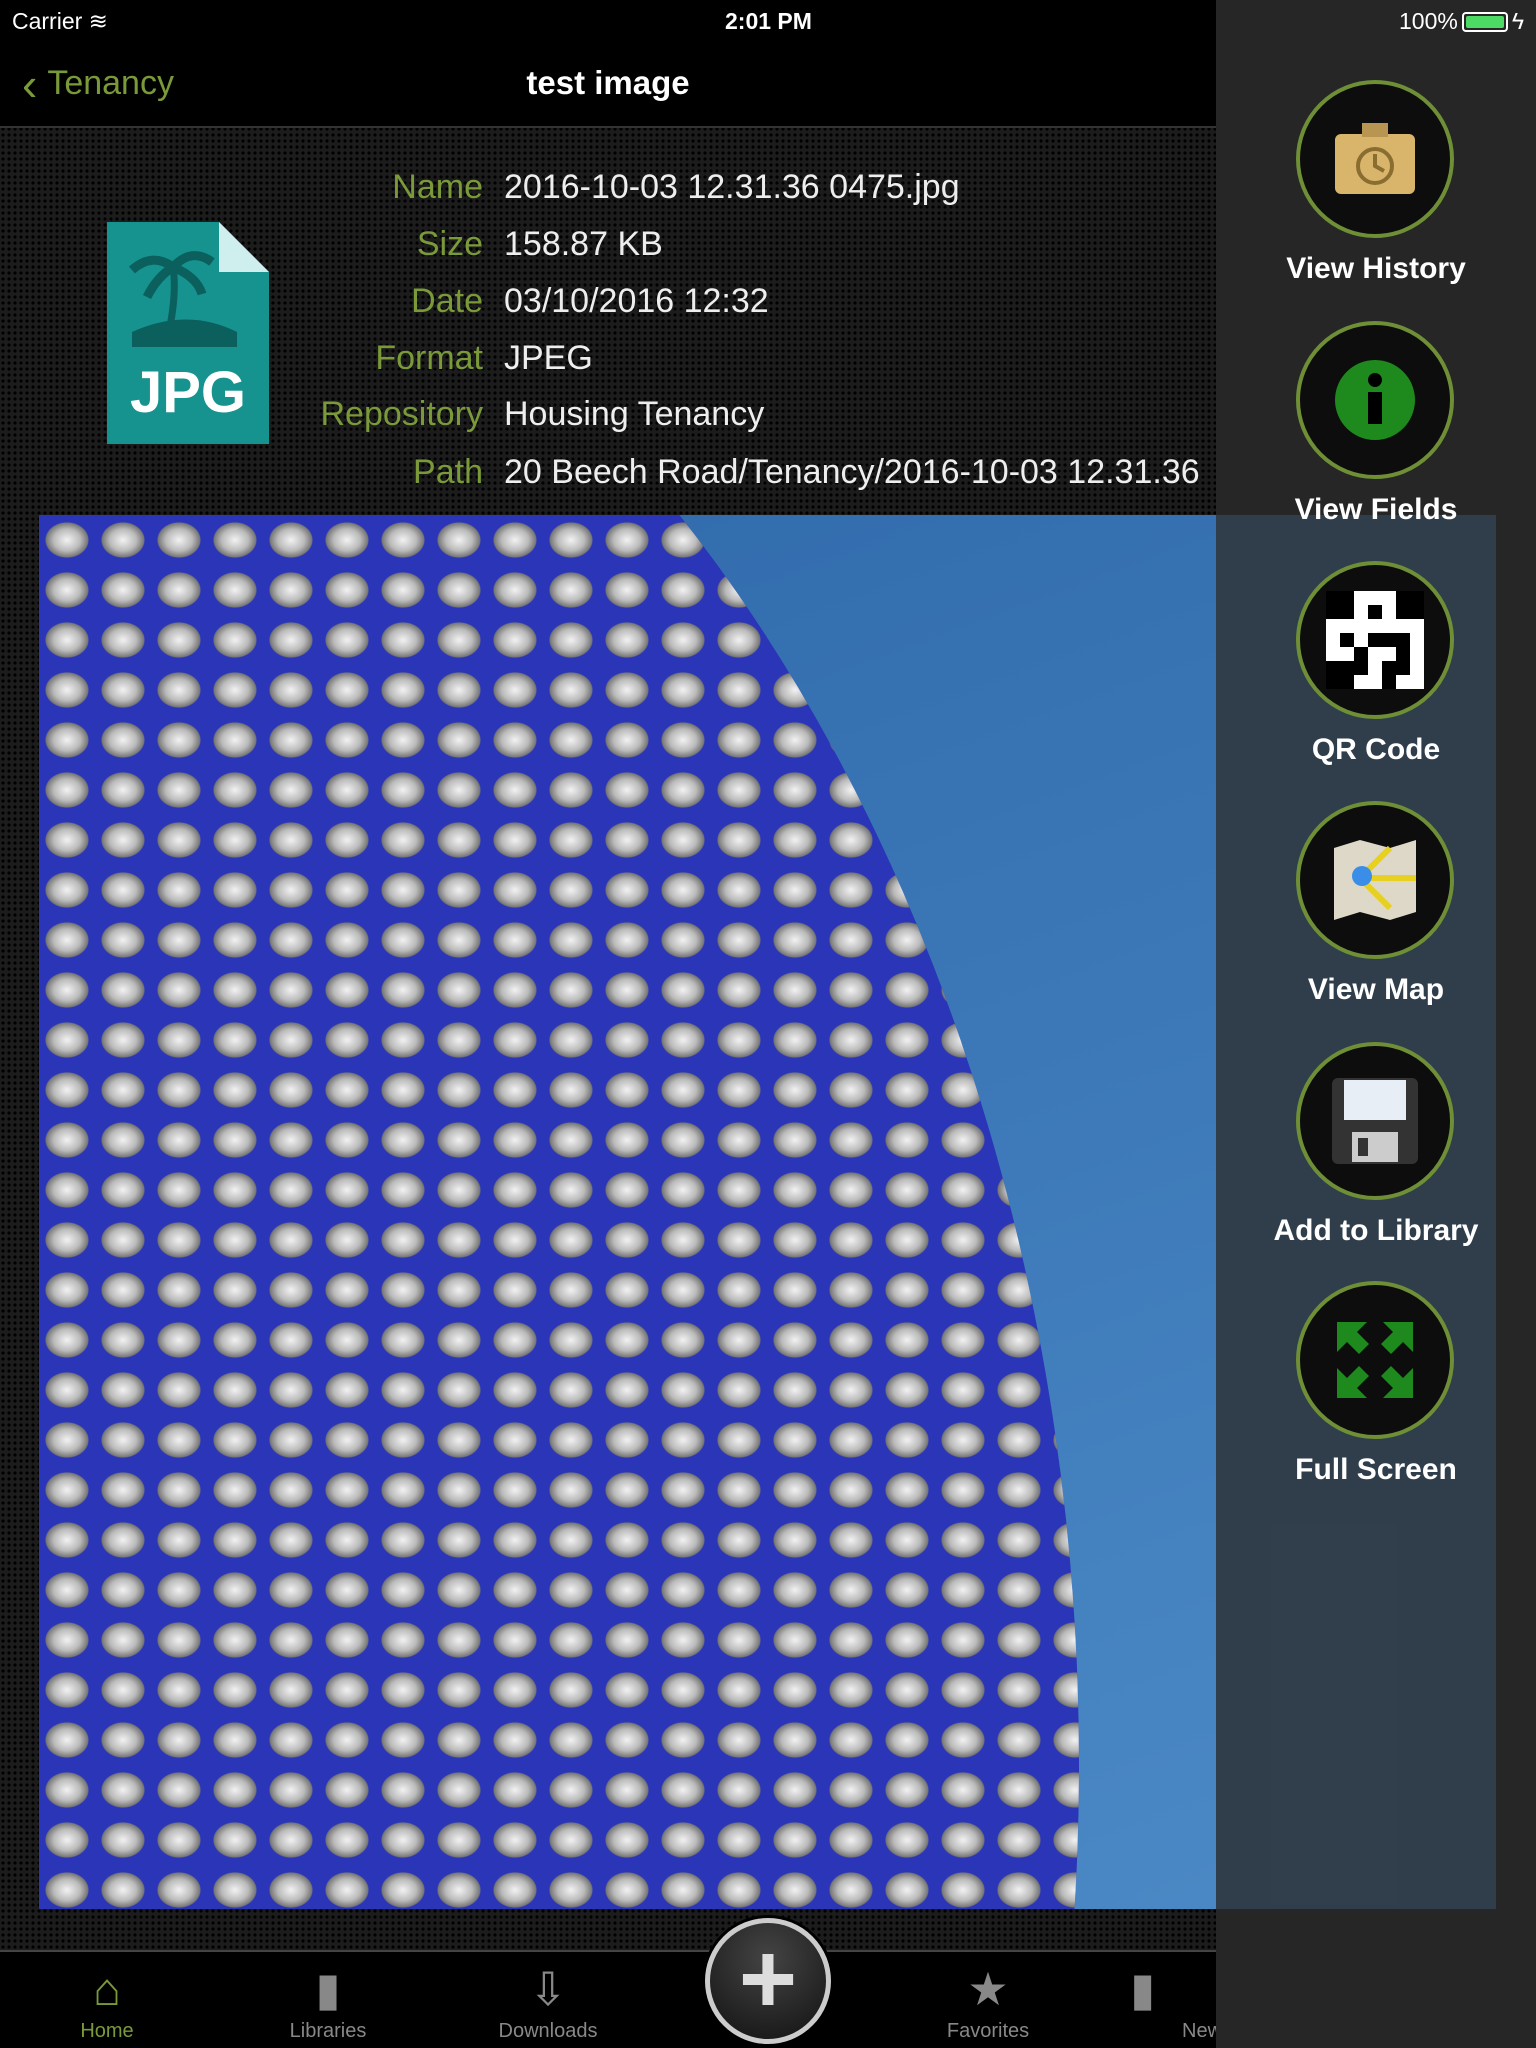 This screenshot has height=2048, width=1536. Describe the element at coordinates (1376, 749) in the screenshot. I see `button-label: QR Code` at that location.